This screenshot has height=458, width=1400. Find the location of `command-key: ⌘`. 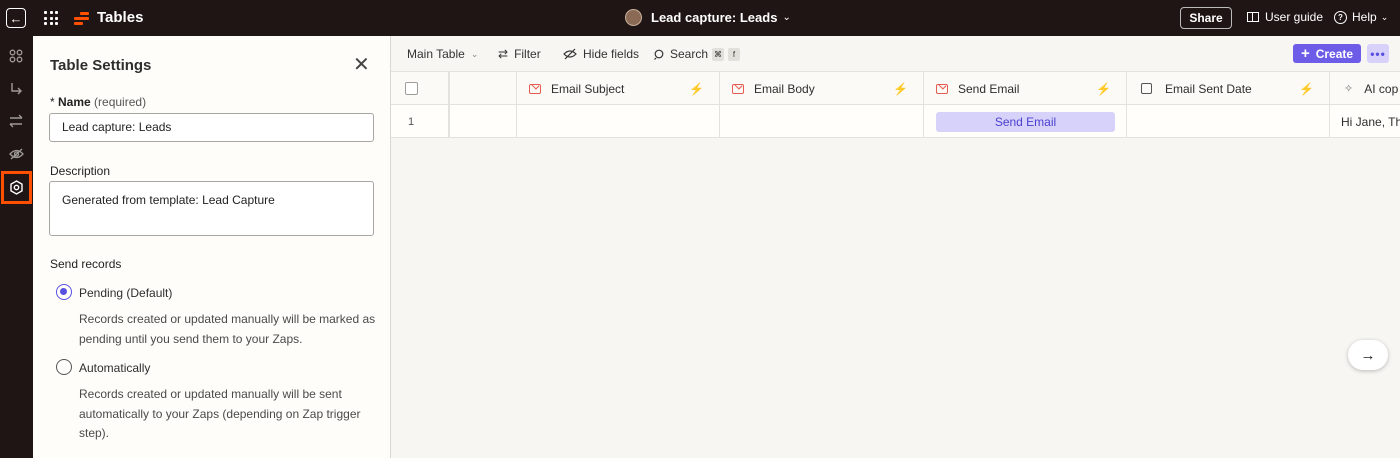

command-key: ⌘ is located at coordinates (718, 54).